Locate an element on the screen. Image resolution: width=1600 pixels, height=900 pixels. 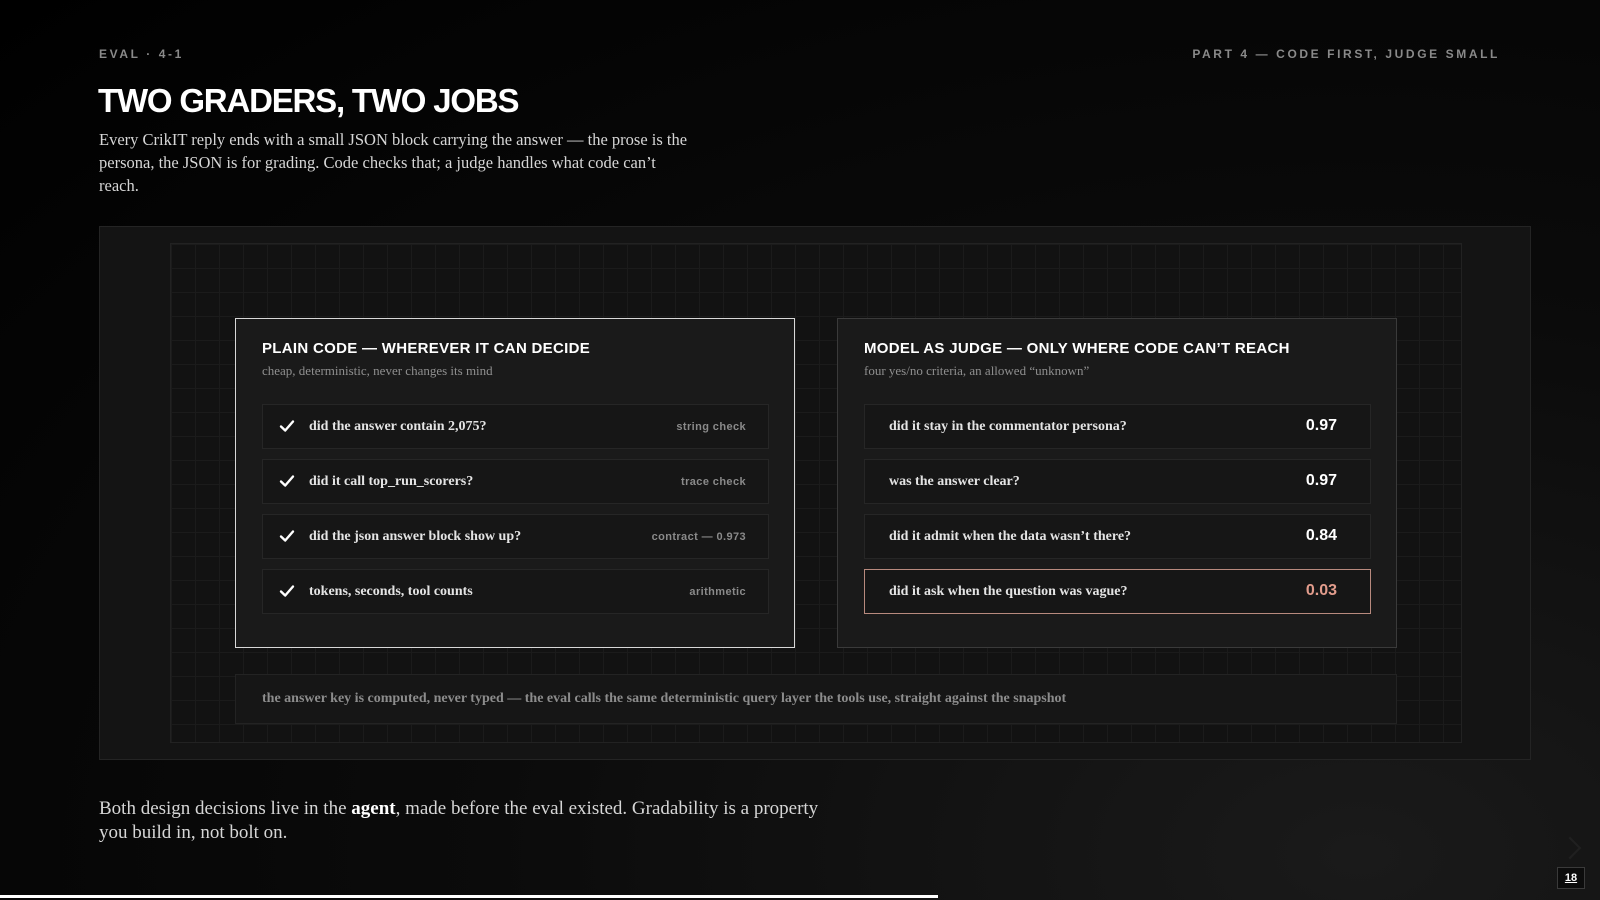
code-check-label: did it call top_run_scorers? is located at coordinates (391, 481).